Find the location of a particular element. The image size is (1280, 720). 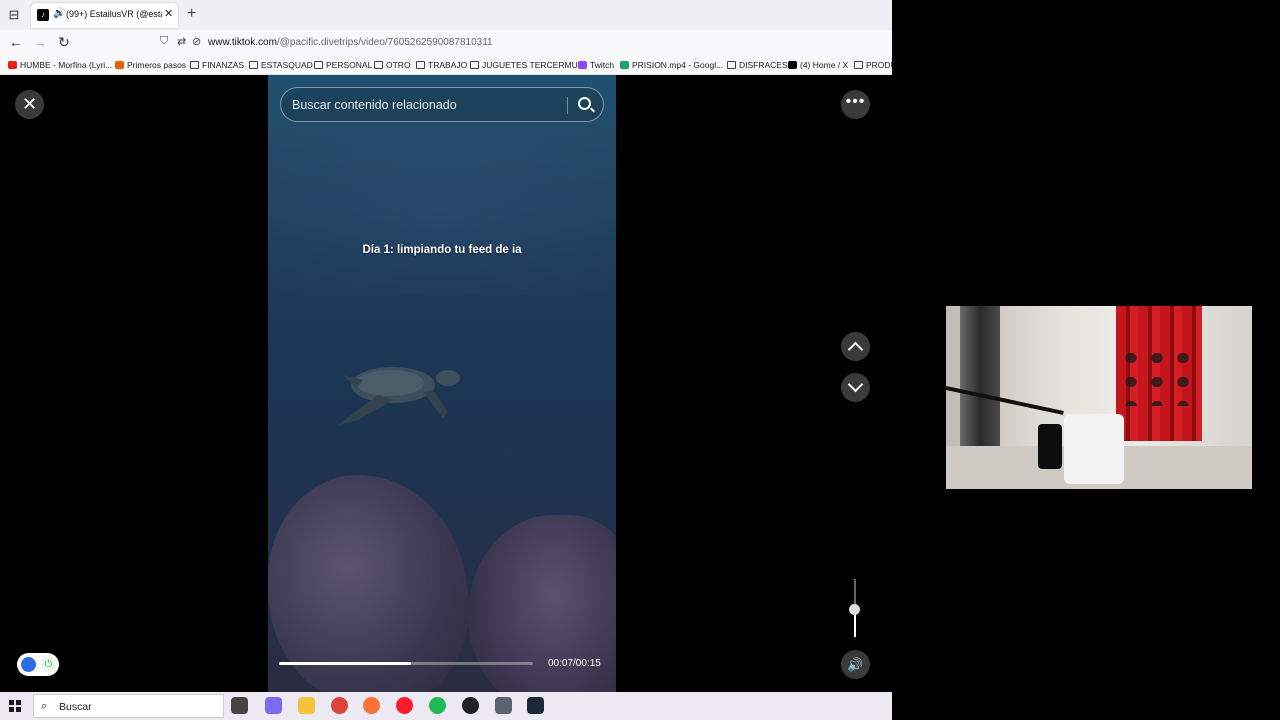

bookmark-item: DISFRACES is located at coordinates (757, 65).